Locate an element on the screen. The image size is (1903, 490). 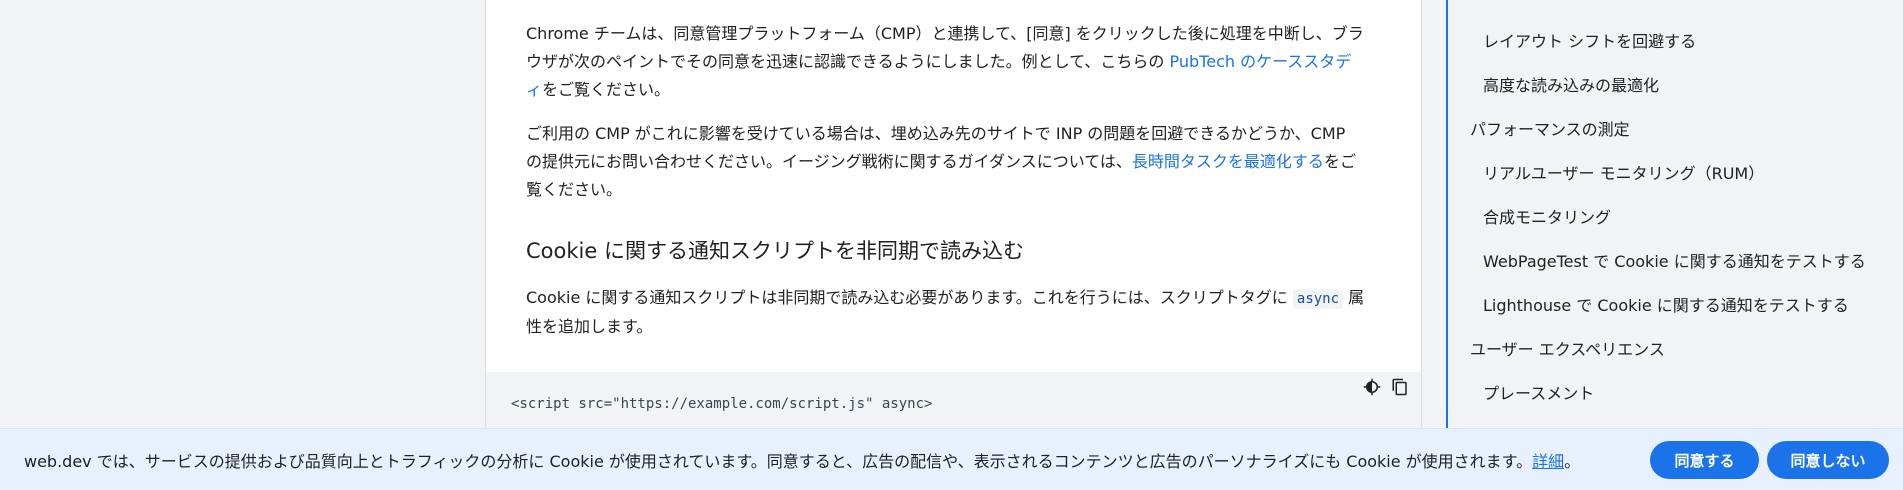
toc-item-synthetic-monitoring: 合成モニタリング is located at coordinates (1547, 216).